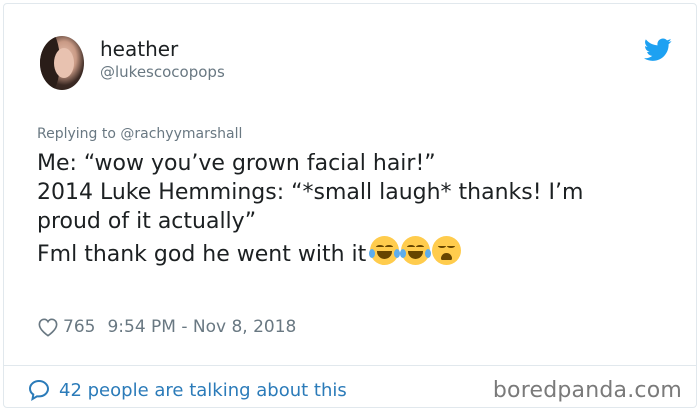  I want to click on watermark: boredpanda.com, so click(587, 390).